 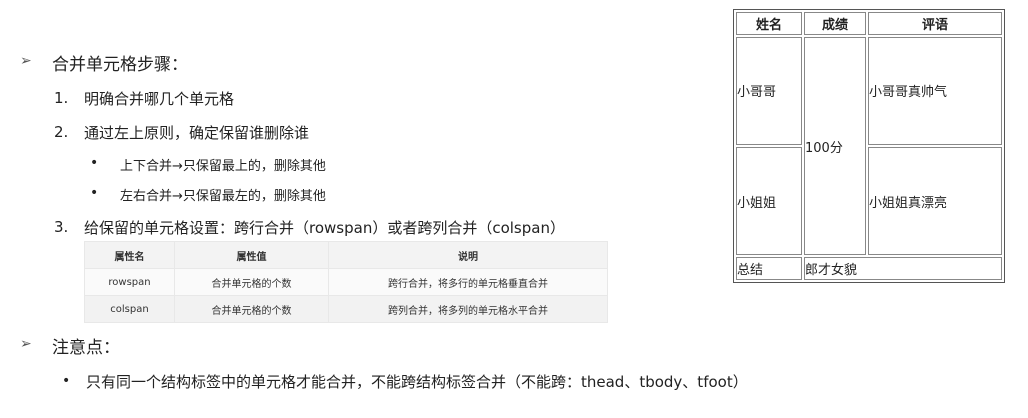 I want to click on table-header: 评语, so click(x=935, y=23).